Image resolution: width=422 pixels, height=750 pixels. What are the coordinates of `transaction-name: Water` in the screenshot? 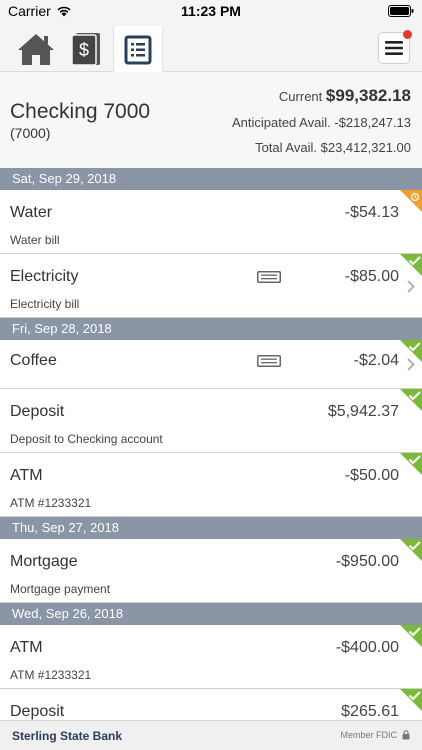 It's located at (31, 212).